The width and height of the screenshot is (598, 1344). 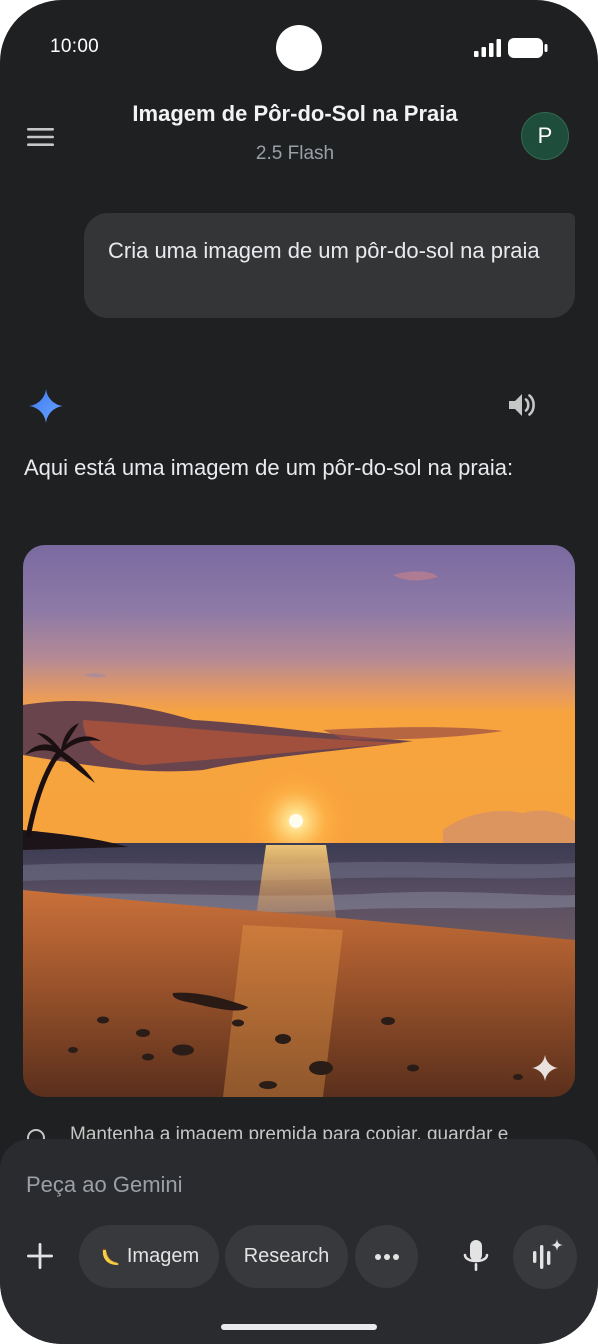 What do you see at coordinates (41, 137) in the screenshot?
I see `menu-icon` at bounding box center [41, 137].